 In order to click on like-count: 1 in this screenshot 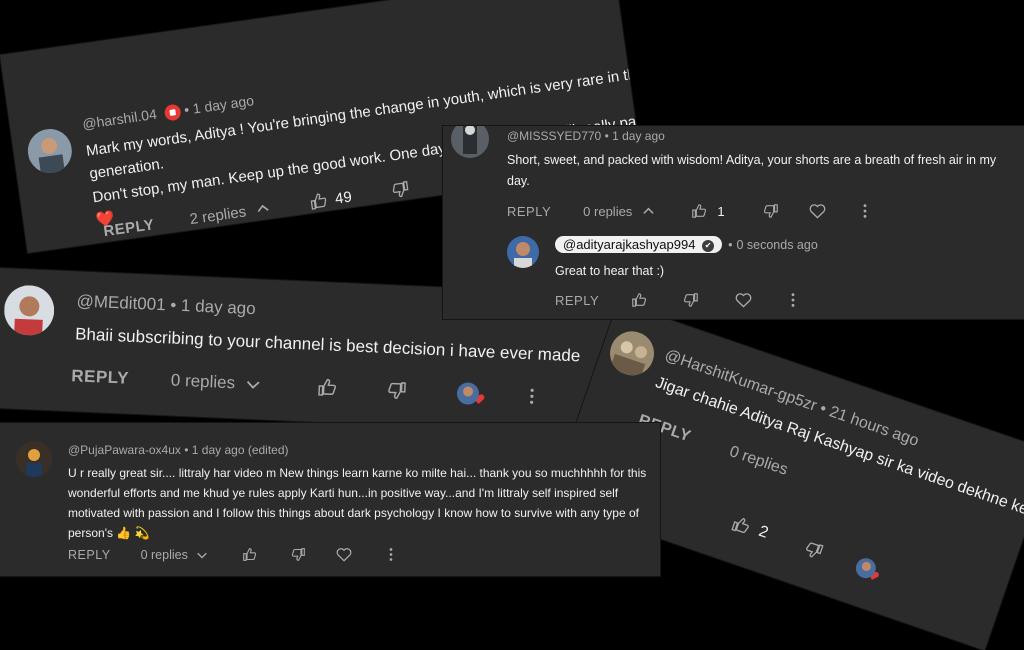, I will do `click(721, 211)`.